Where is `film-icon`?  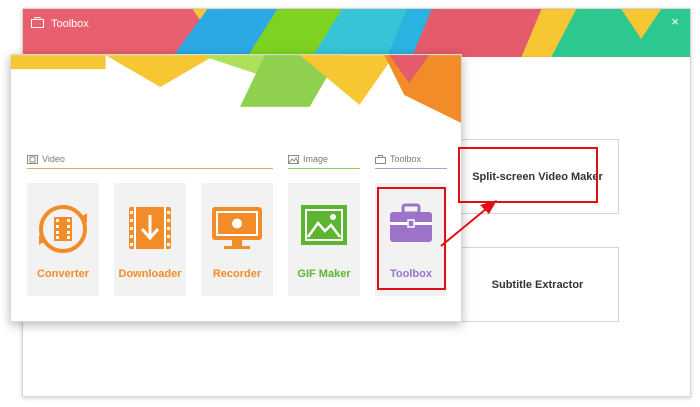 film-icon is located at coordinates (32, 159).